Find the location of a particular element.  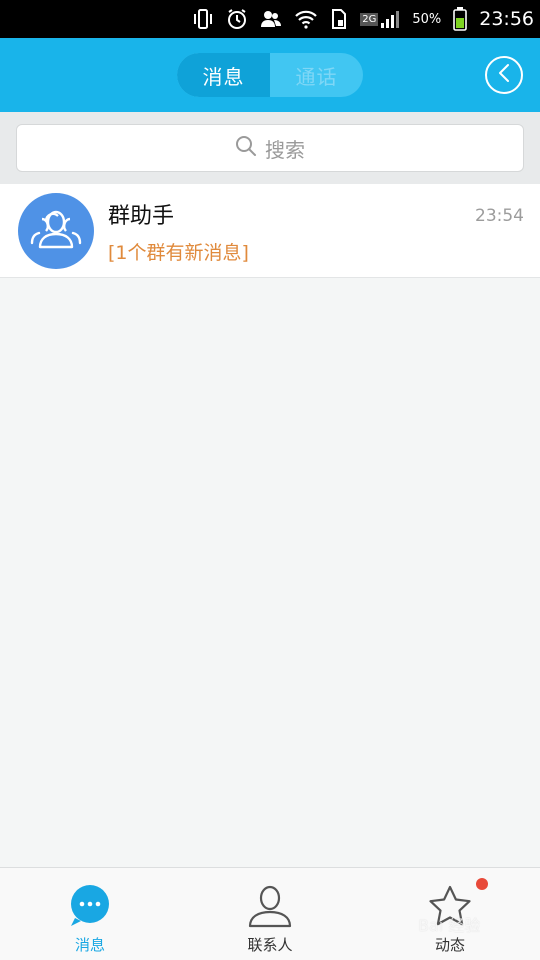

search-input: 搜索 is located at coordinates (270, 148).